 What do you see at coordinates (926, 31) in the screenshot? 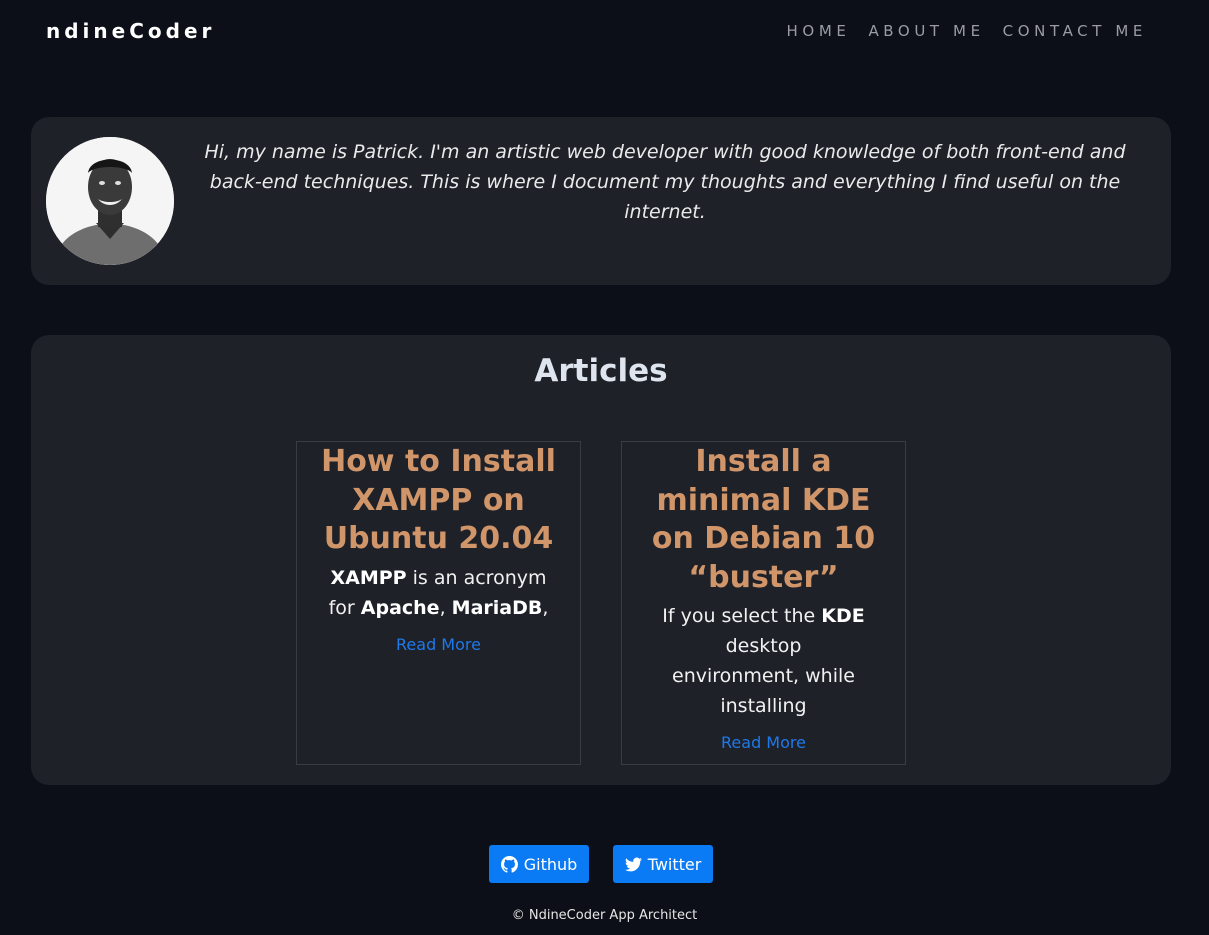
I see `nav-about-link: ABOUT ME` at bounding box center [926, 31].